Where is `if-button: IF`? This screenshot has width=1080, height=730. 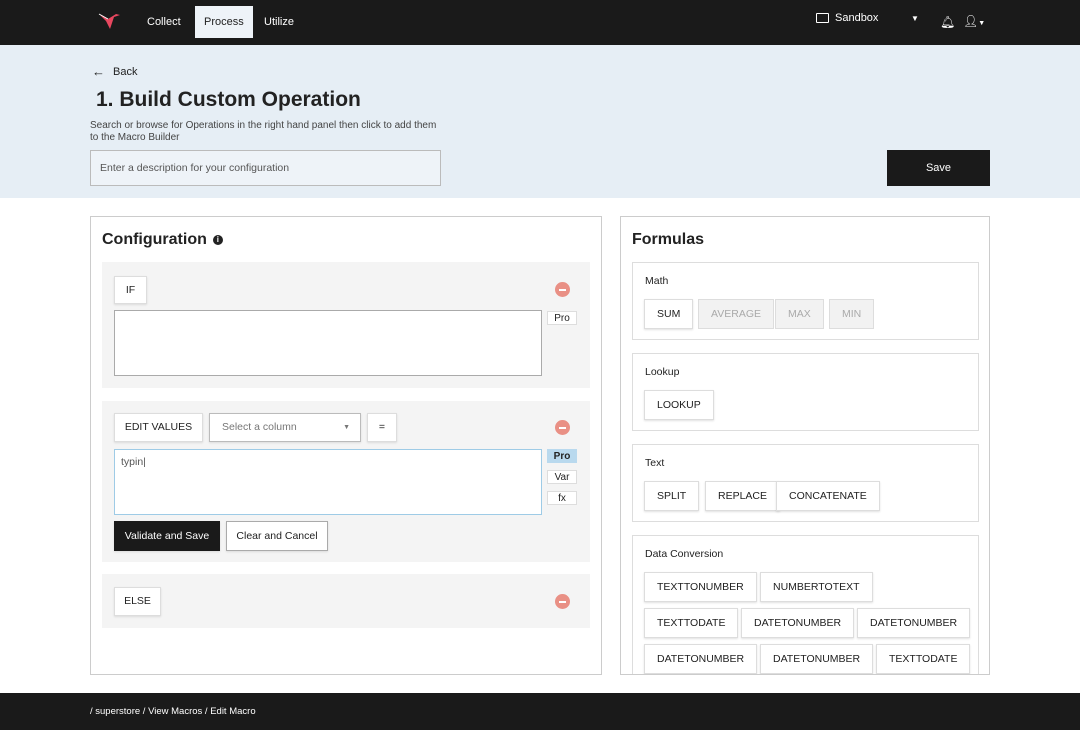
if-button: IF is located at coordinates (130, 290).